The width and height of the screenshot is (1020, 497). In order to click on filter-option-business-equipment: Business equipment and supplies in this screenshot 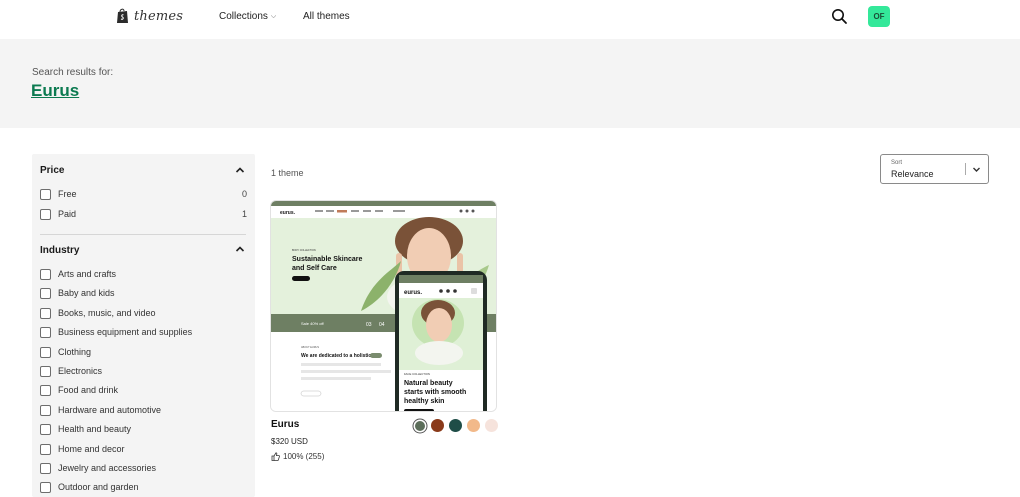, I will do `click(143, 332)`.